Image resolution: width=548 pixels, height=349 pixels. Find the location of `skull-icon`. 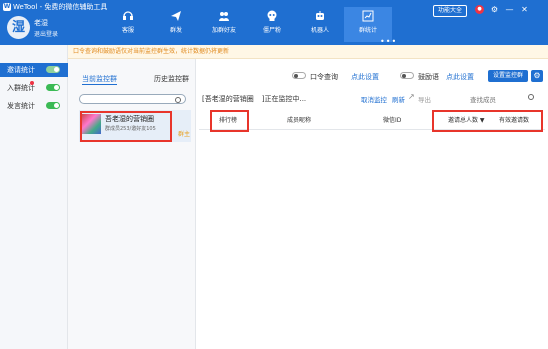

skull-icon is located at coordinates (272, 15).